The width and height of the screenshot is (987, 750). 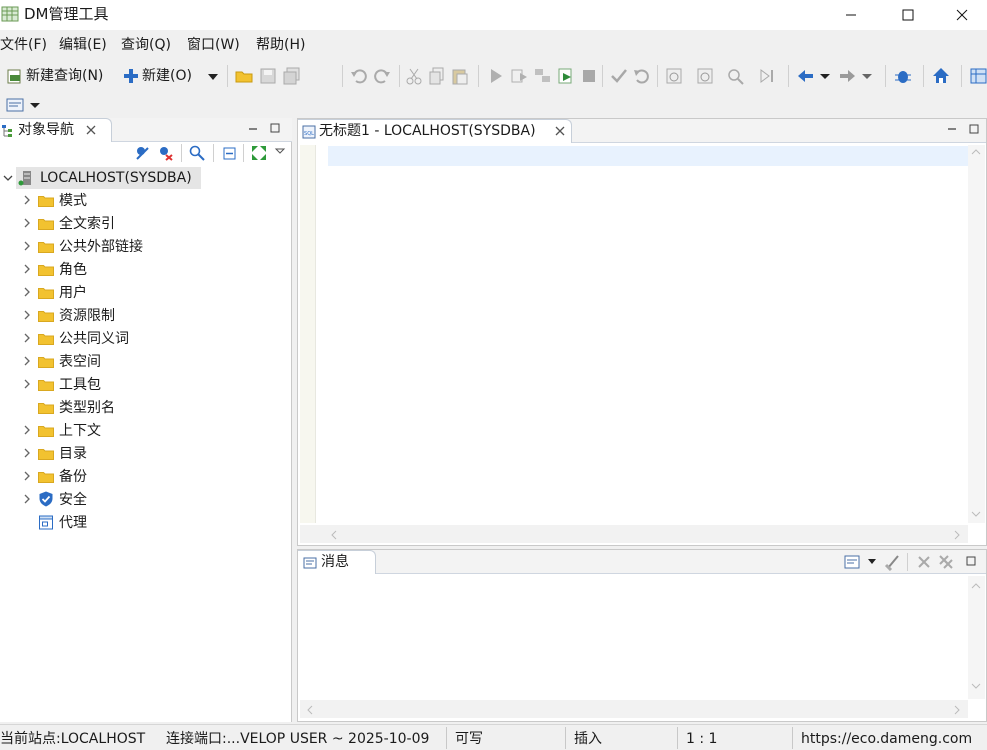 What do you see at coordinates (280, 45) in the screenshot?
I see `menu-help: 帮助(H)` at bounding box center [280, 45].